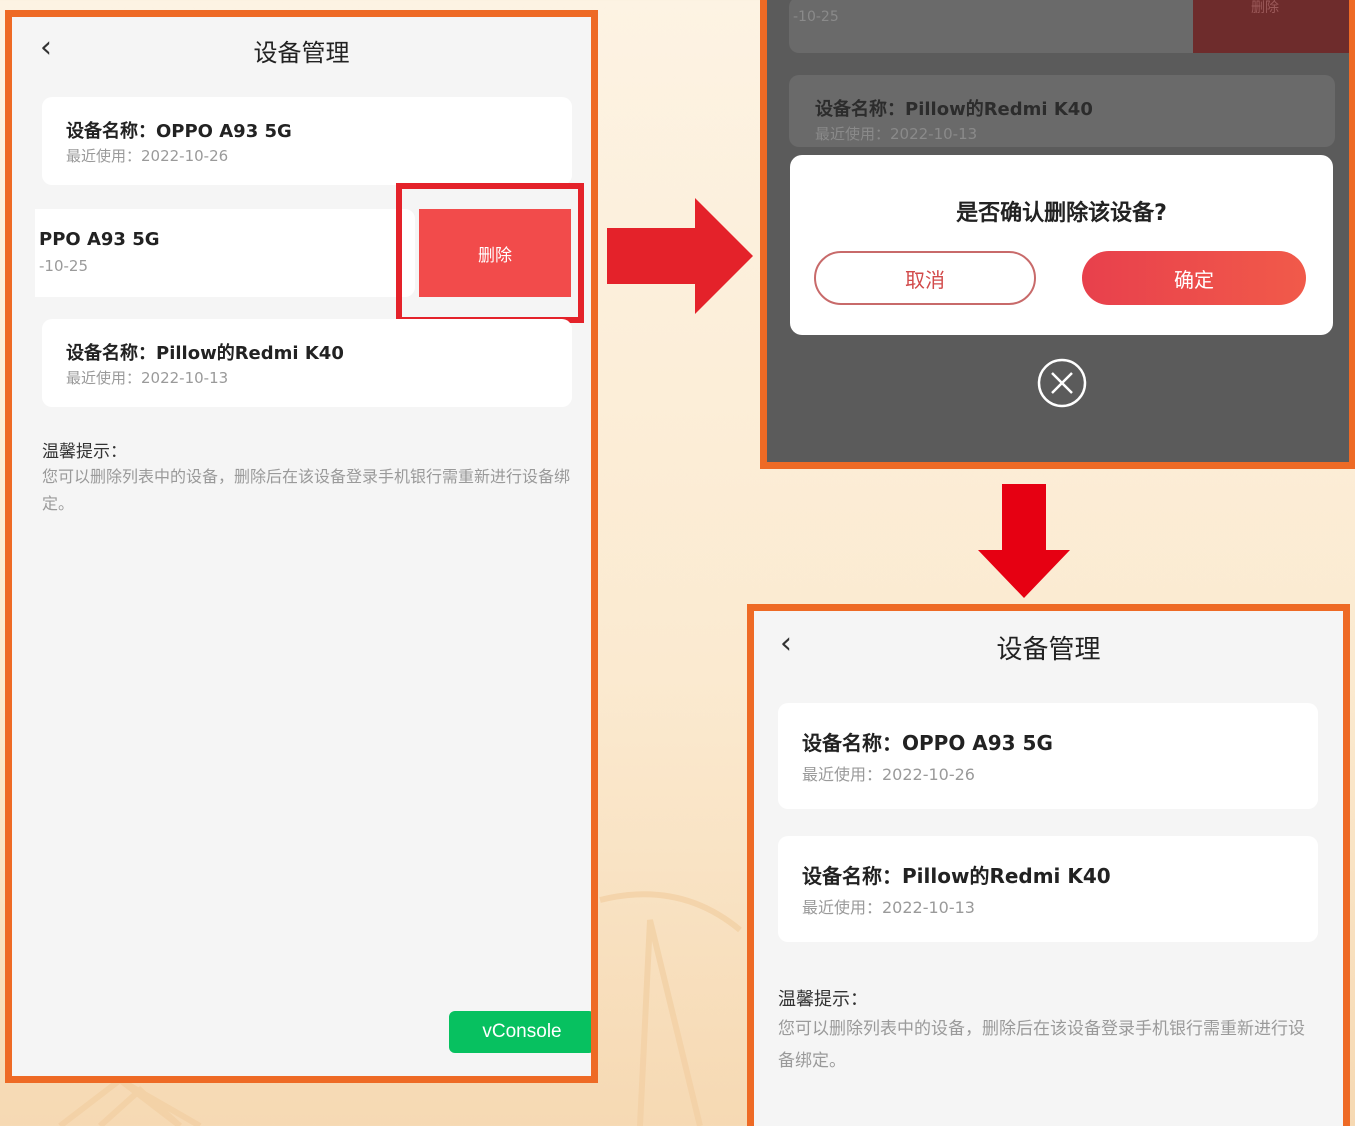  I want to click on dialog-question: 是否确认删除该设备?, so click(1061, 213).